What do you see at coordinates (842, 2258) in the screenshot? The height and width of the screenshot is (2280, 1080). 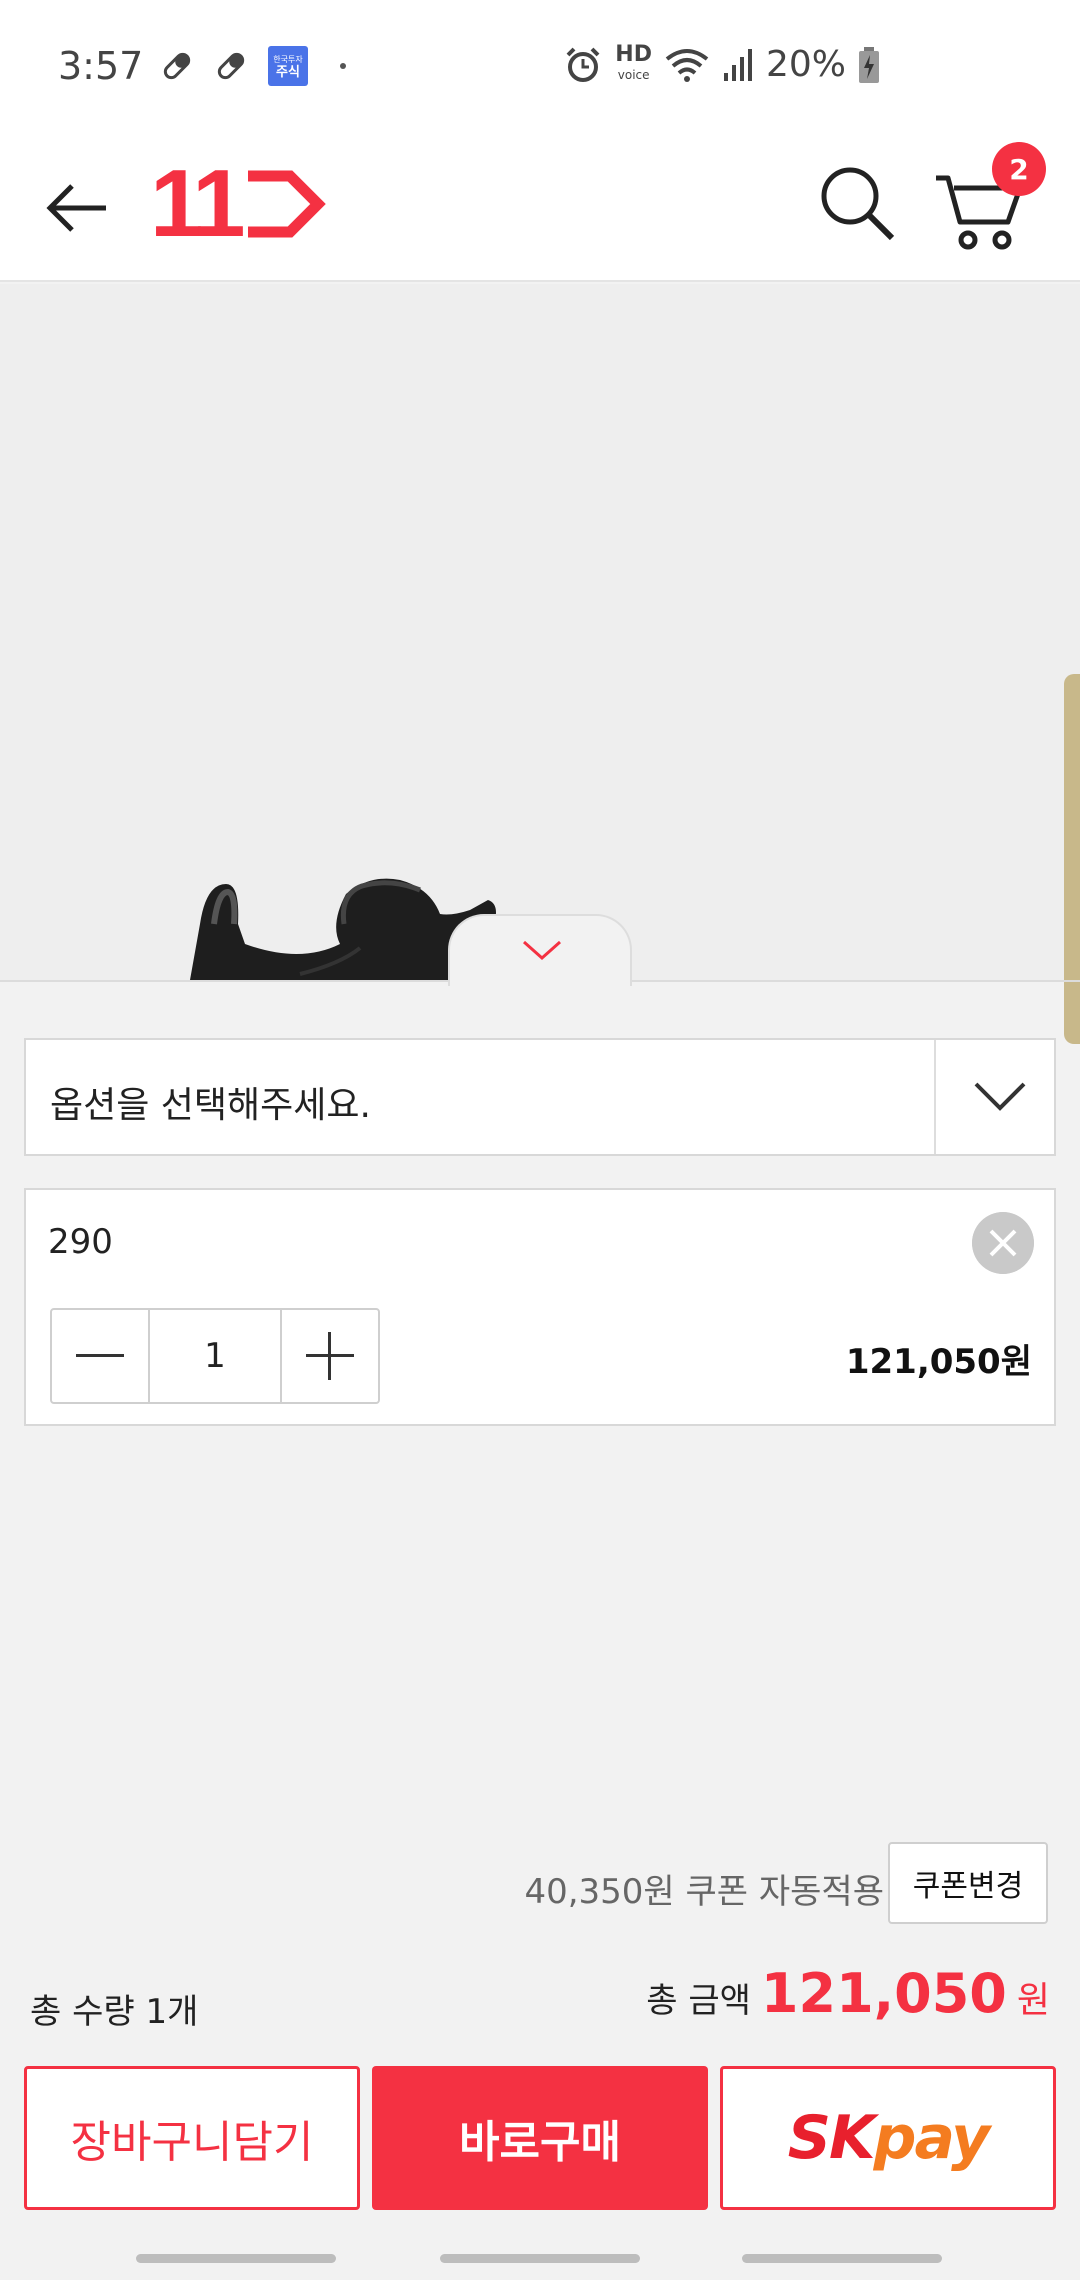 I see `nav-back` at bounding box center [842, 2258].